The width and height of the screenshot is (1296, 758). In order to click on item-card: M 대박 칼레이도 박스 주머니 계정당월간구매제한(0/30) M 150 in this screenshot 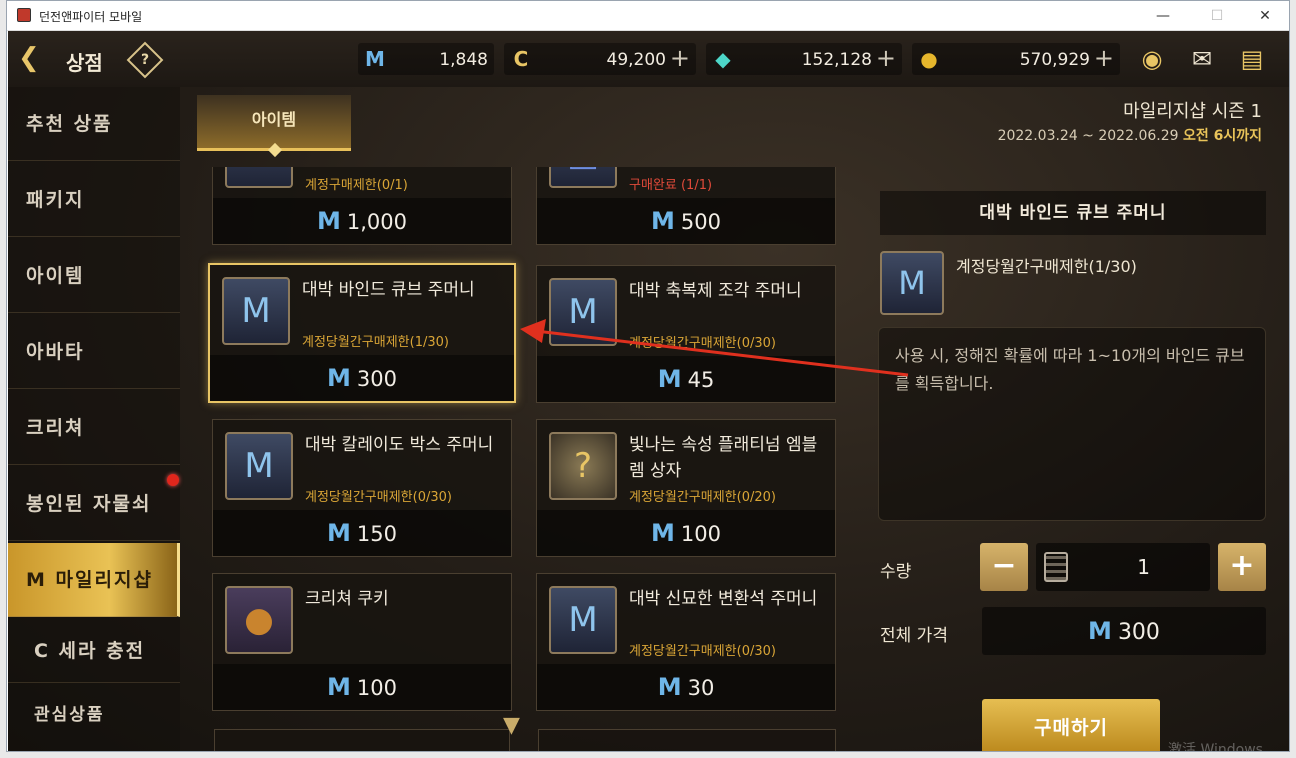, I will do `click(362, 488)`.